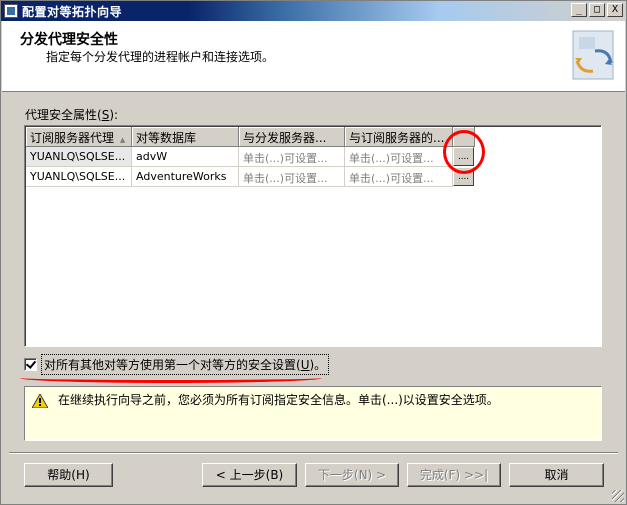 Image resolution: width=627 pixels, height=505 pixels. I want to click on wizard-header: 分发代理安全性 指定每个分发代理的进程帐户和连接选项。, so click(313, 56).